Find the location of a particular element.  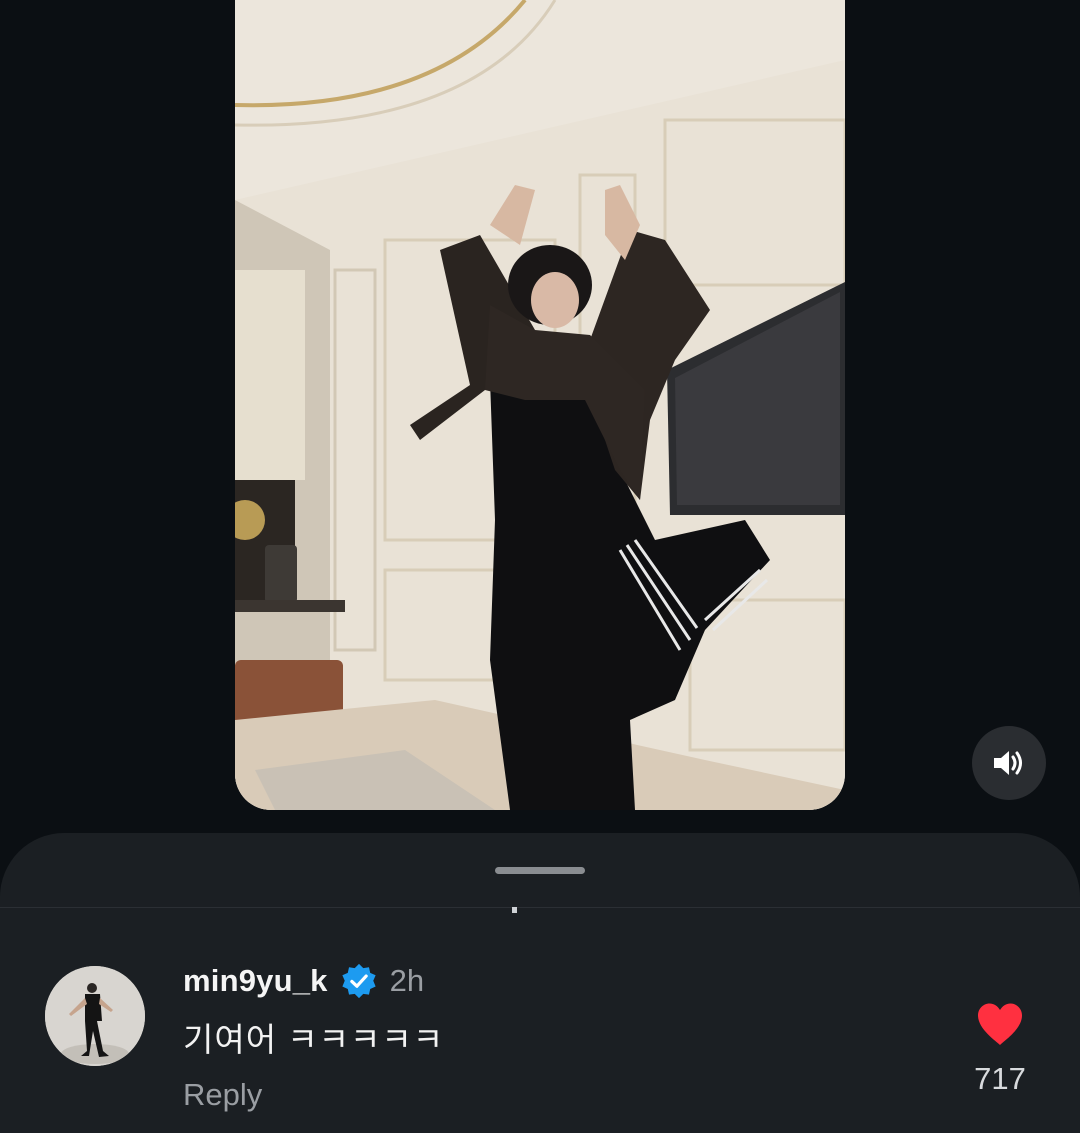

avatar is located at coordinates (95, 1016).